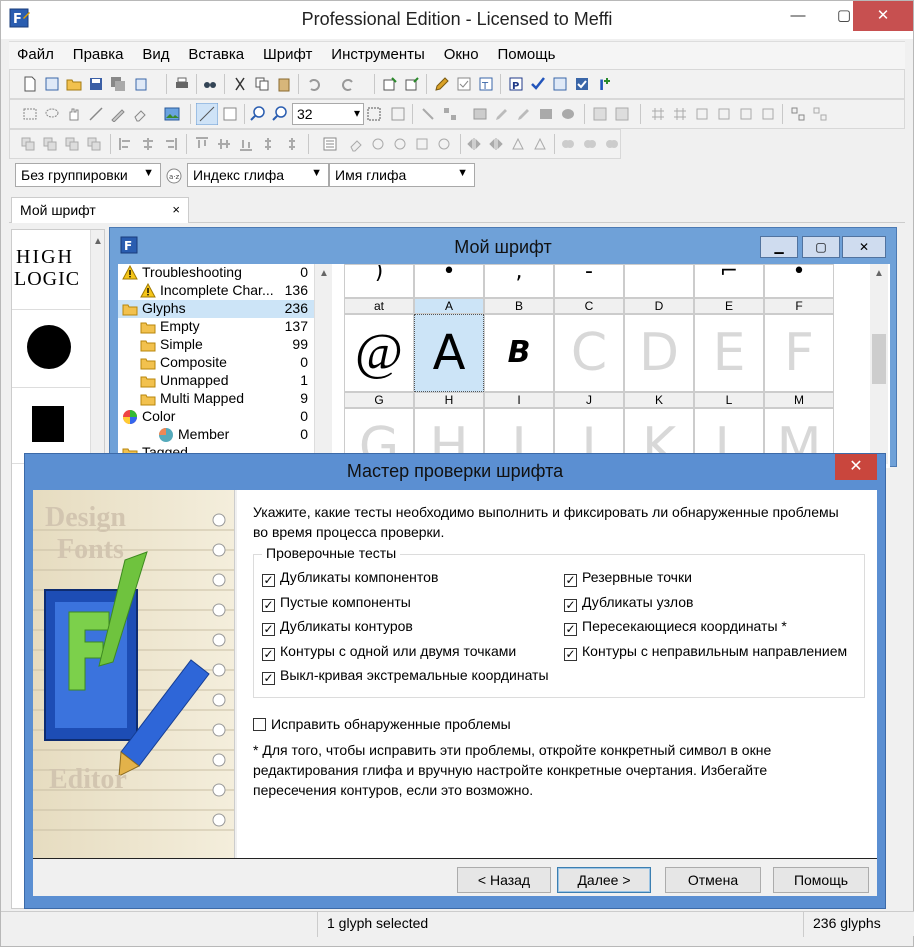 The width and height of the screenshot is (914, 947). I want to click on back-tool-icon, so click(600, 114).